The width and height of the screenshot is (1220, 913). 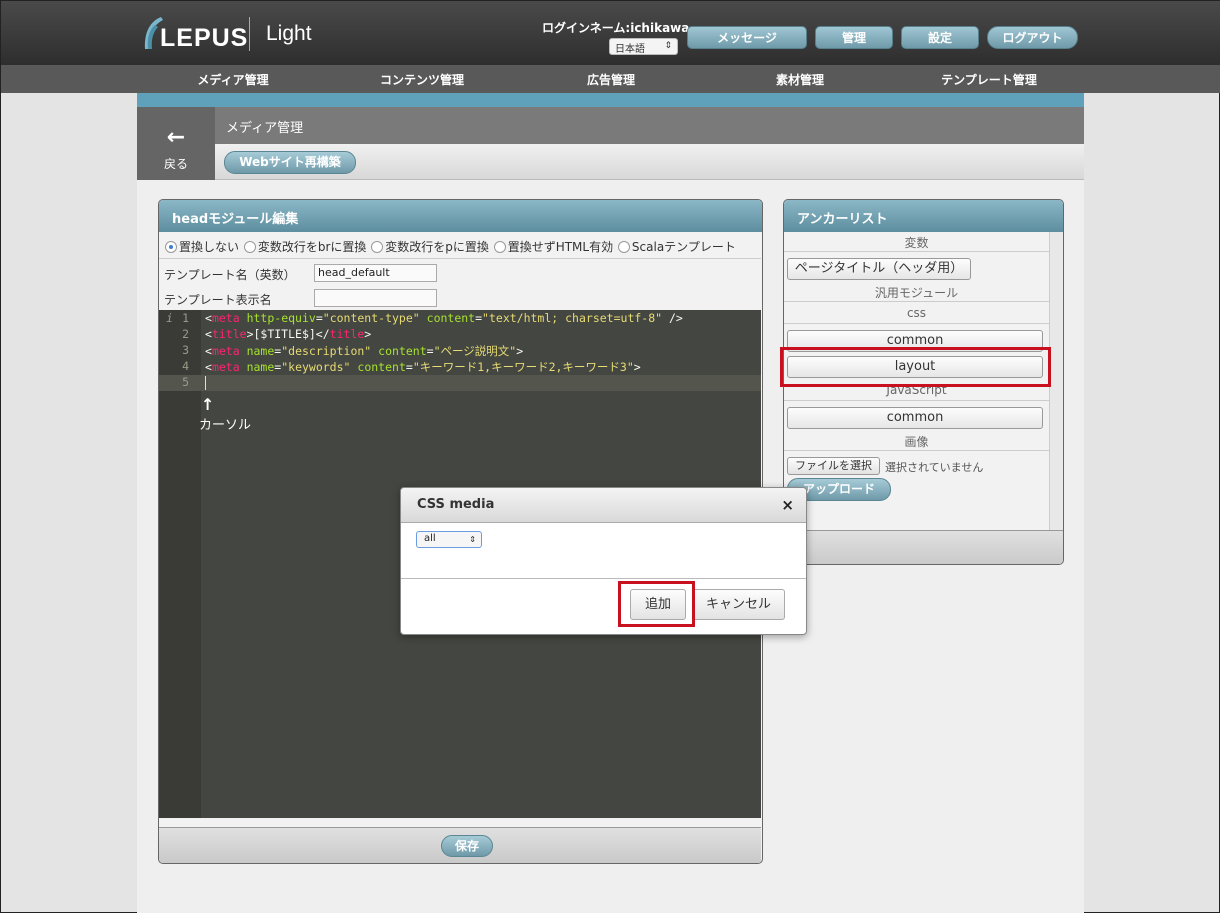 What do you see at coordinates (460, 298) in the screenshot?
I see `template-display-name-row: テンプレート表示名` at bounding box center [460, 298].